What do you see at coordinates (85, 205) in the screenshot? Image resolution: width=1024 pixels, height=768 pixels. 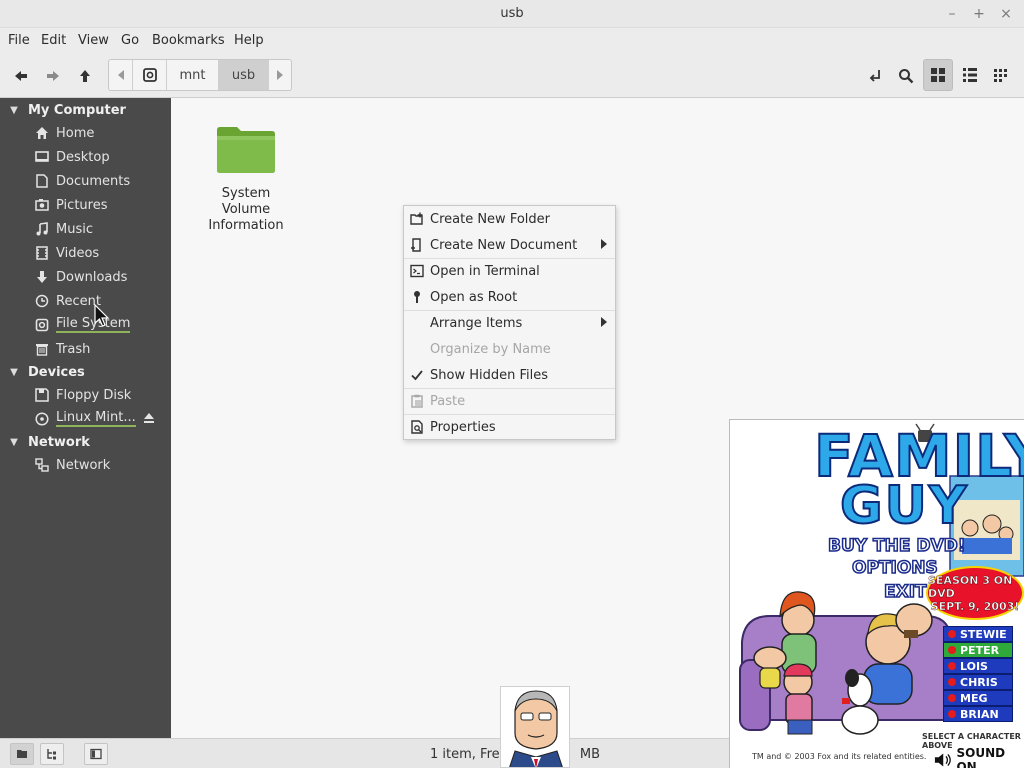 I see `sidebar-item-pictures: Pictures` at bounding box center [85, 205].